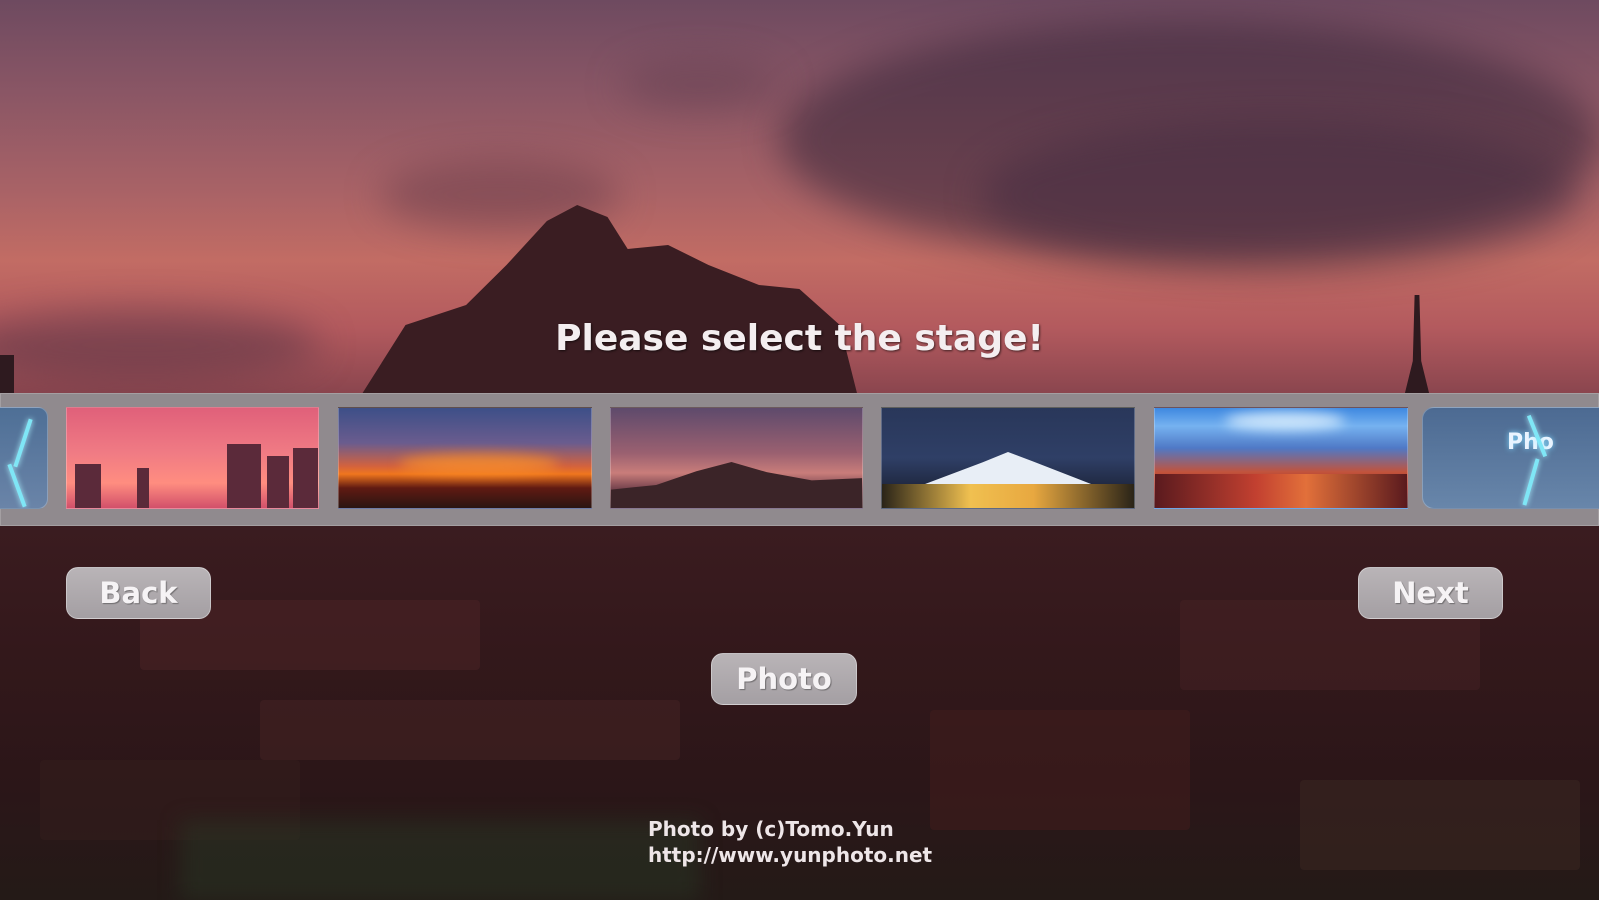 Image resolution: width=1599 pixels, height=900 pixels. Describe the element at coordinates (736, 458) in the screenshot. I see `stage-thumbnail-dusk-mountain` at that location.